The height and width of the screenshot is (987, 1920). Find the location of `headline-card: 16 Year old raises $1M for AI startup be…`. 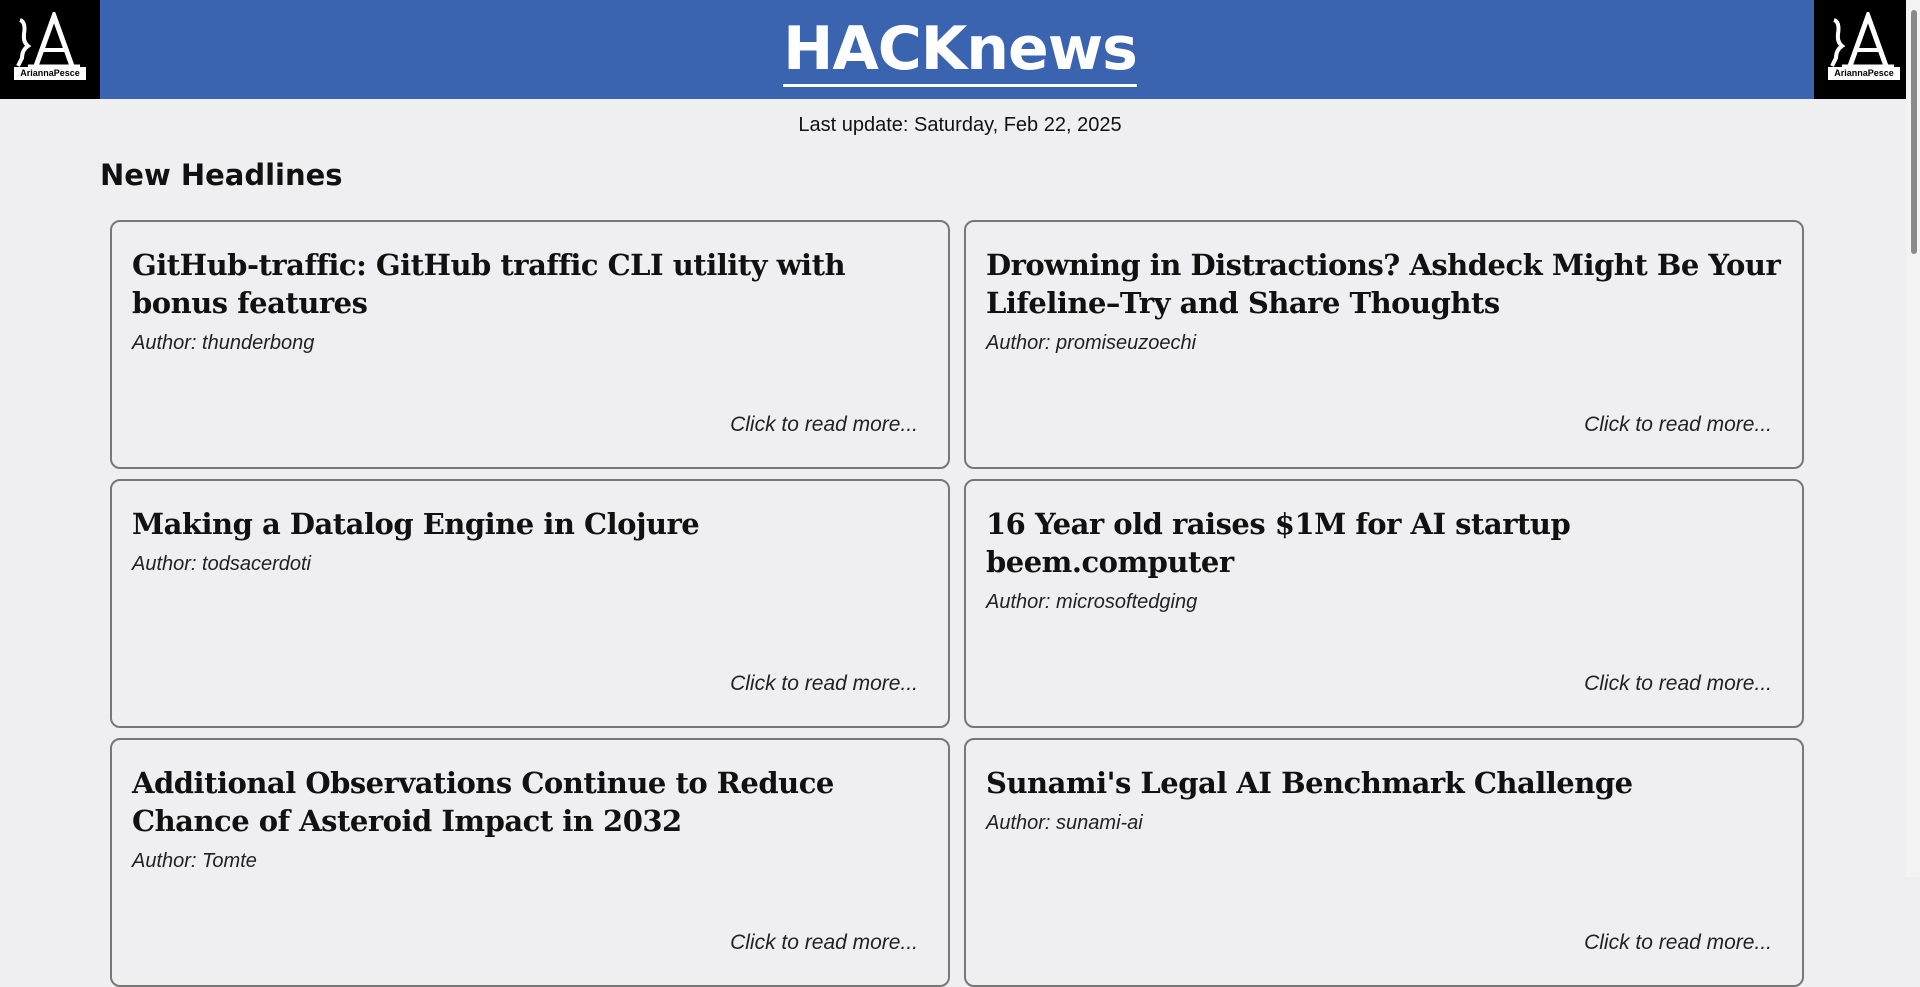

headline-card: 16 Year old raises $1M for AI startup be… is located at coordinates (1384, 603).